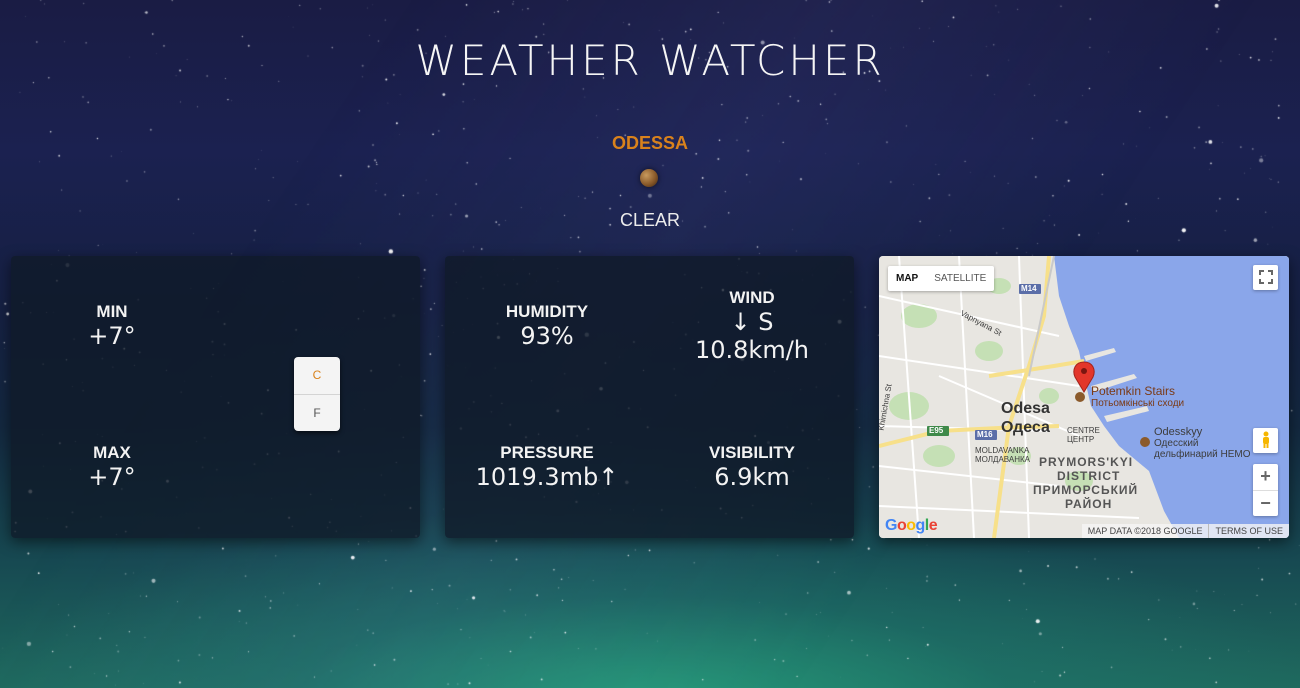  Describe the element at coordinates (1138, 403) in the screenshot. I see `marker-name-local-label: Потьомкінські сходи` at that location.